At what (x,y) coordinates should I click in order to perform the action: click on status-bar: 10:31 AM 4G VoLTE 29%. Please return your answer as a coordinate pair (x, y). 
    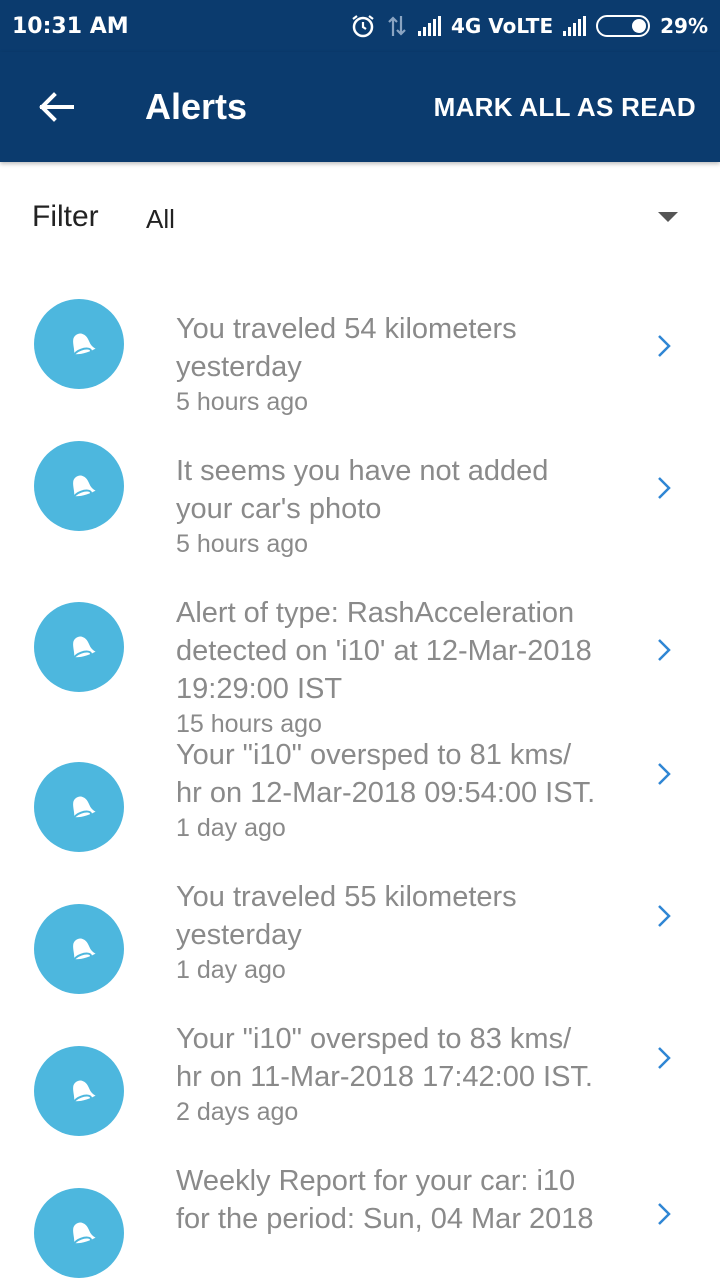
    Looking at the image, I should click on (360, 26).